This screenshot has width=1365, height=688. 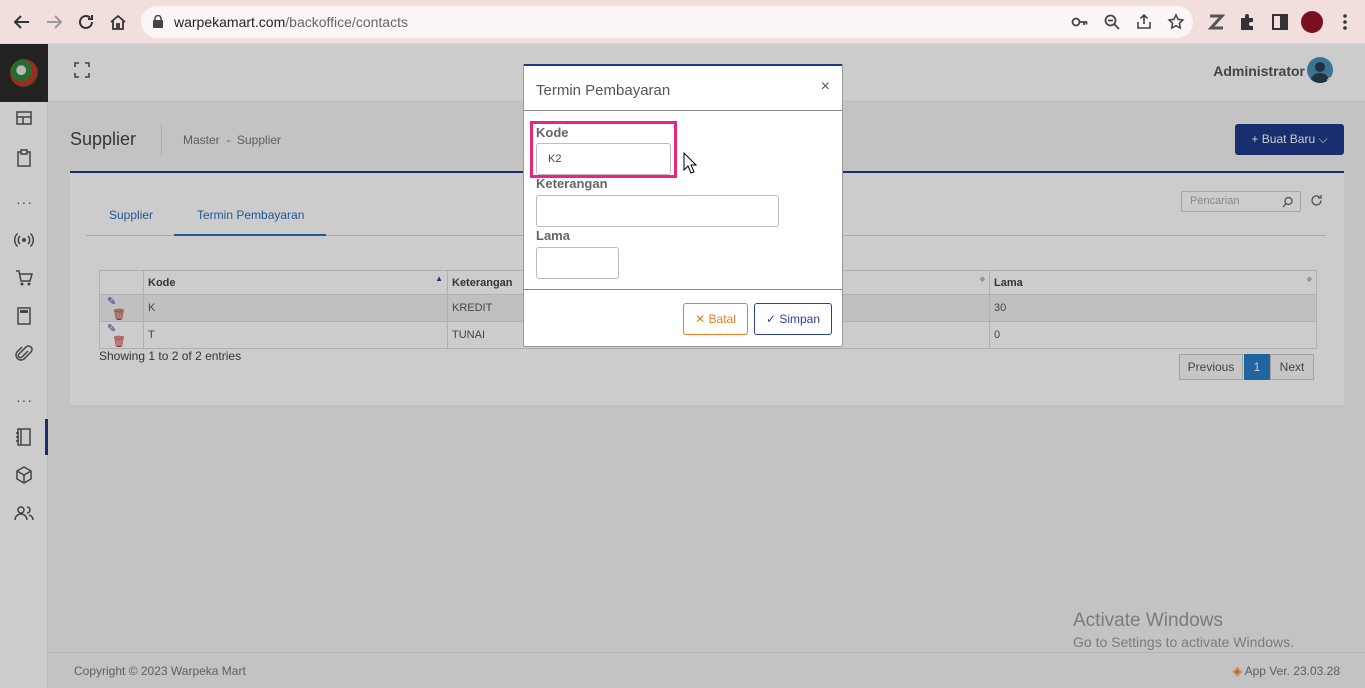 What do you see at coordinates (683, 289) in the screenshot?
I see `modal-footer-divider` at bounding box center [683, 289].